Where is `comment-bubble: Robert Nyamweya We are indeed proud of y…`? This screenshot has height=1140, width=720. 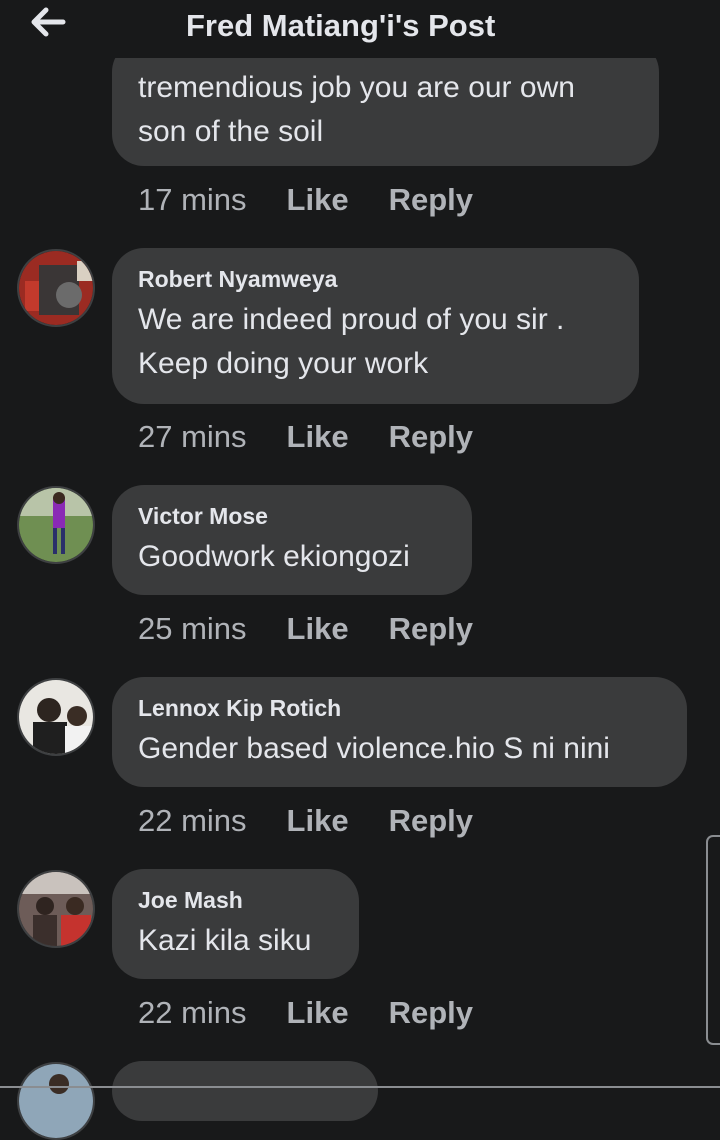 comment-bubble: Robert Nyamweya We are indeed proud of y… is located at coordinates (375, 326).